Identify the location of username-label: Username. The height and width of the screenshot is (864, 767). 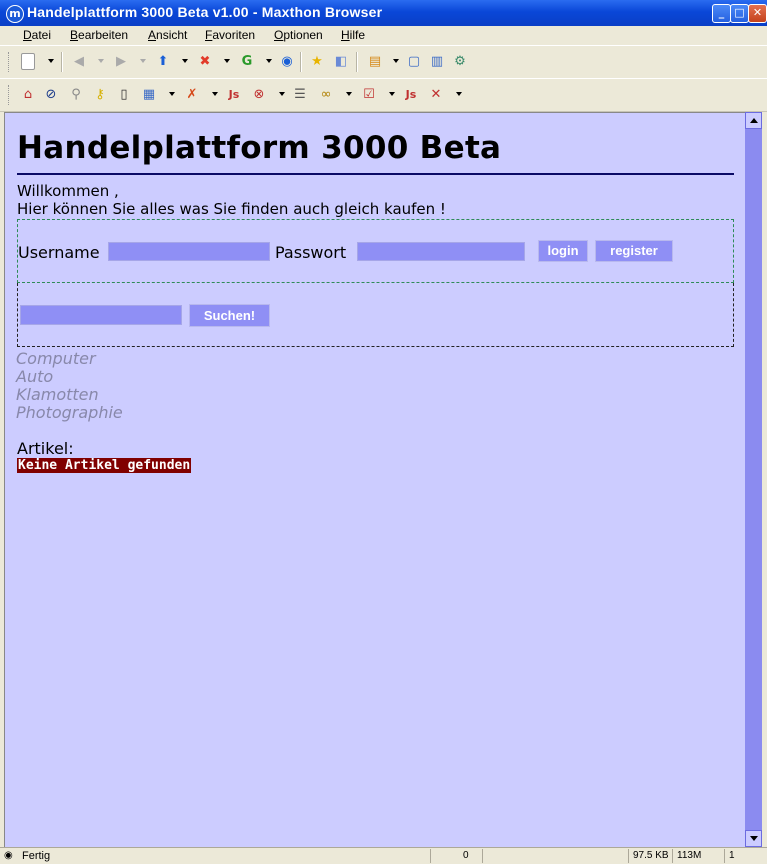
(59, 252).